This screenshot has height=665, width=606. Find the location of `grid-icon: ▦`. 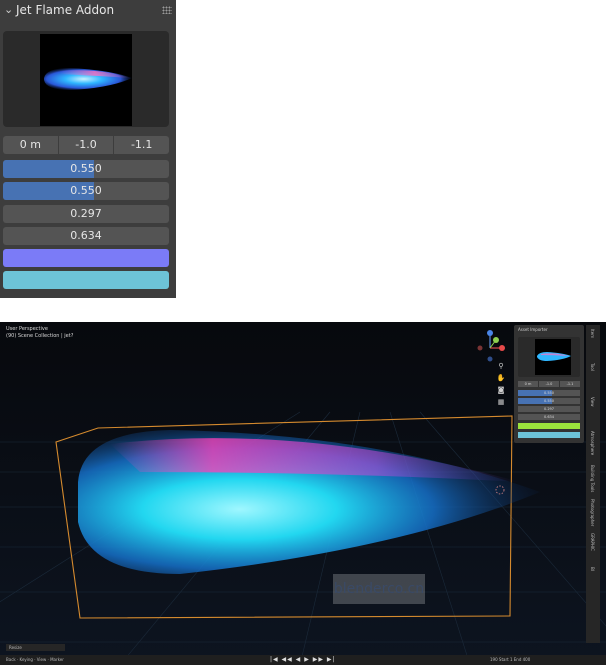

grid-icon: ▦ is located at coordinates (501, 404).